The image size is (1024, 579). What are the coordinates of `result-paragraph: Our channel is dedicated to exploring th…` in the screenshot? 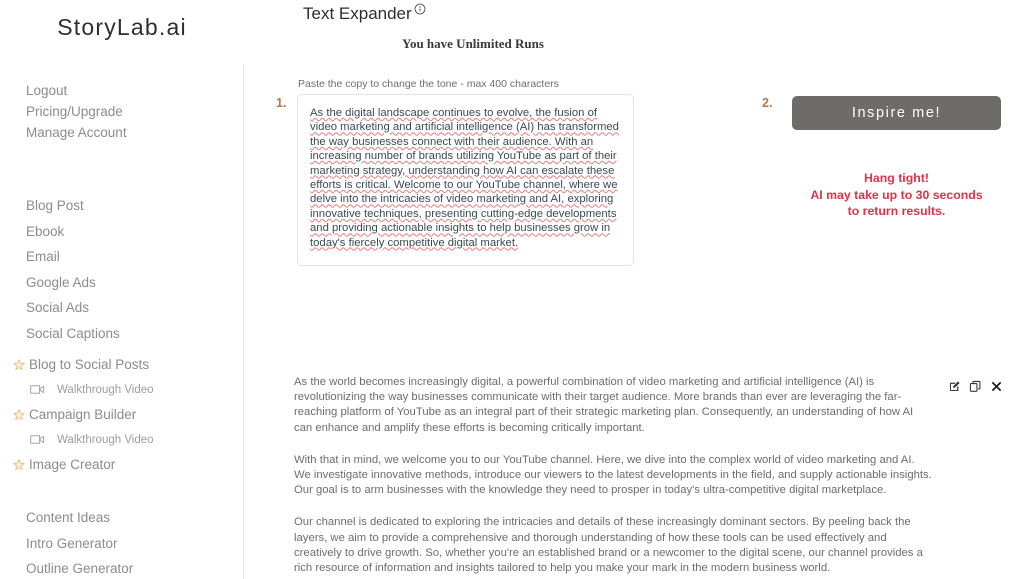 It's located at (608, 545).